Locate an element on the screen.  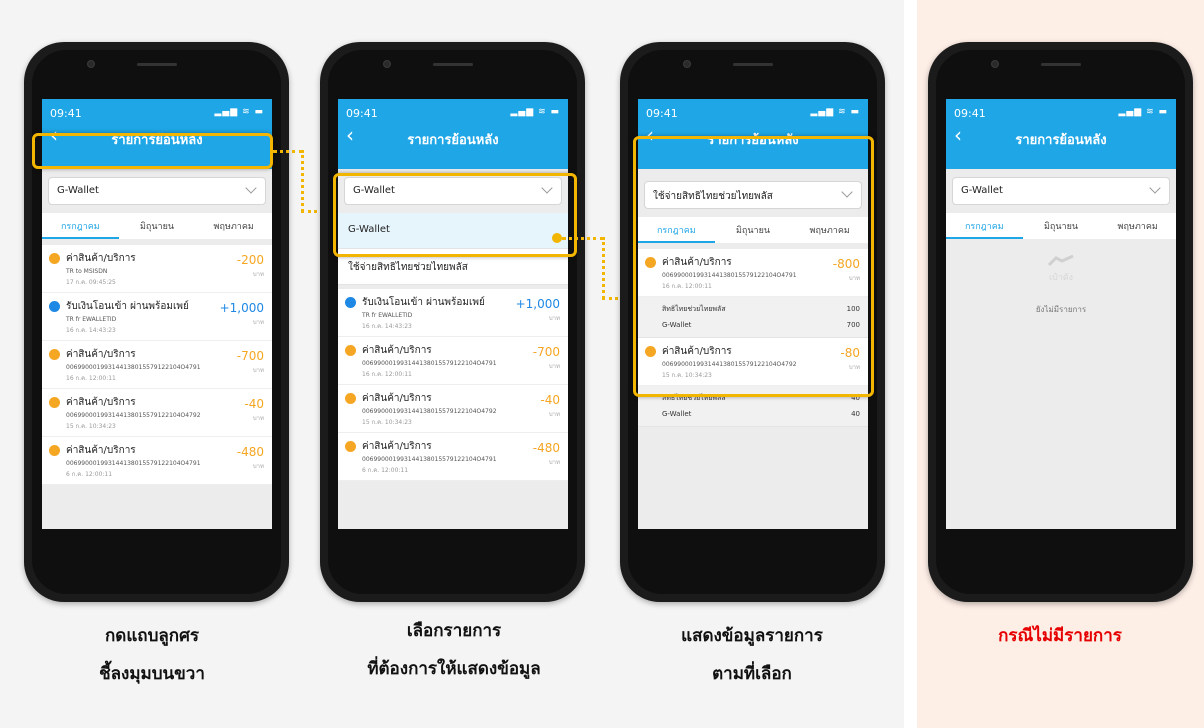
caption-empty-case: กรณีไม่มีรายการ is located at coordinates (1060, 636).